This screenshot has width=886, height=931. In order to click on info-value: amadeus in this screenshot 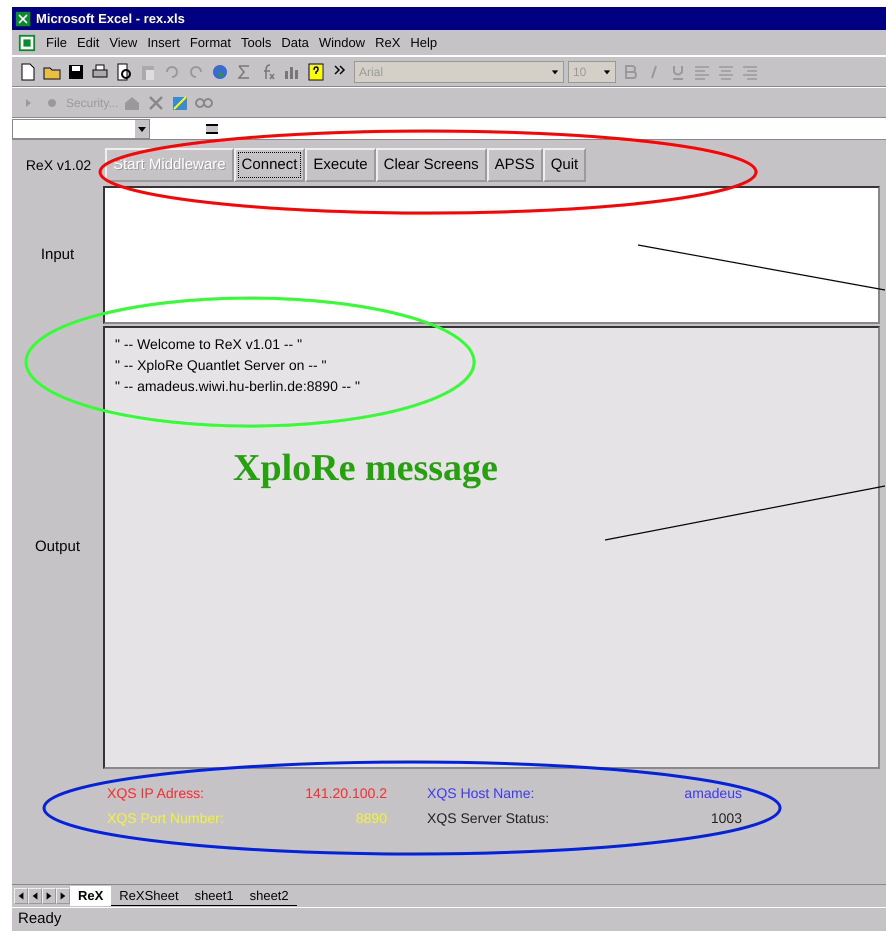, I will do `click(712, 793)`.